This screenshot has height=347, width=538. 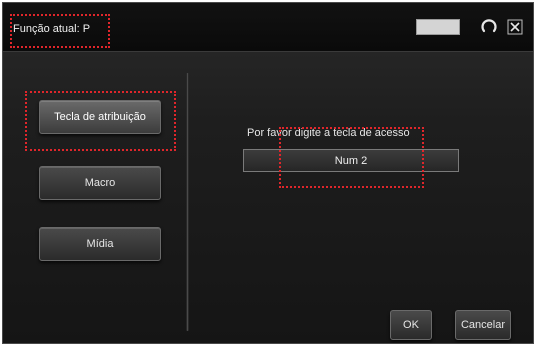 What do you see at coordinates (351, 157) in the screenshot?
I see `hotkey-highlight` at bounding box center [351, 157].